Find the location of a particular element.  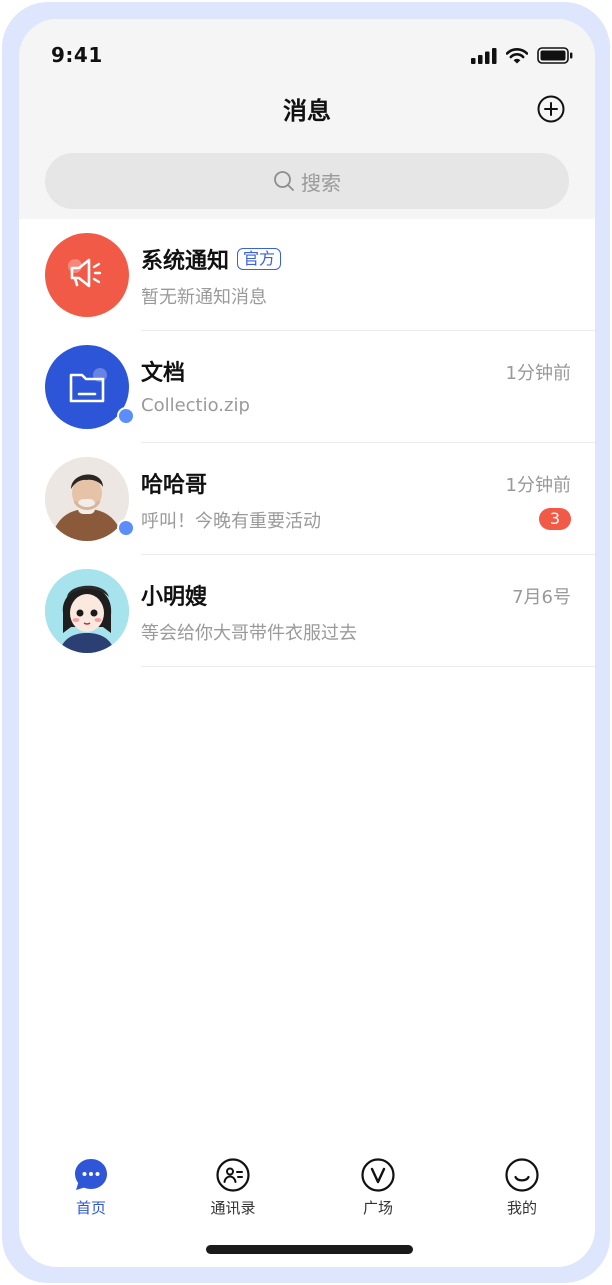

official-badge: 官方 is located at coordinates (259, 259).